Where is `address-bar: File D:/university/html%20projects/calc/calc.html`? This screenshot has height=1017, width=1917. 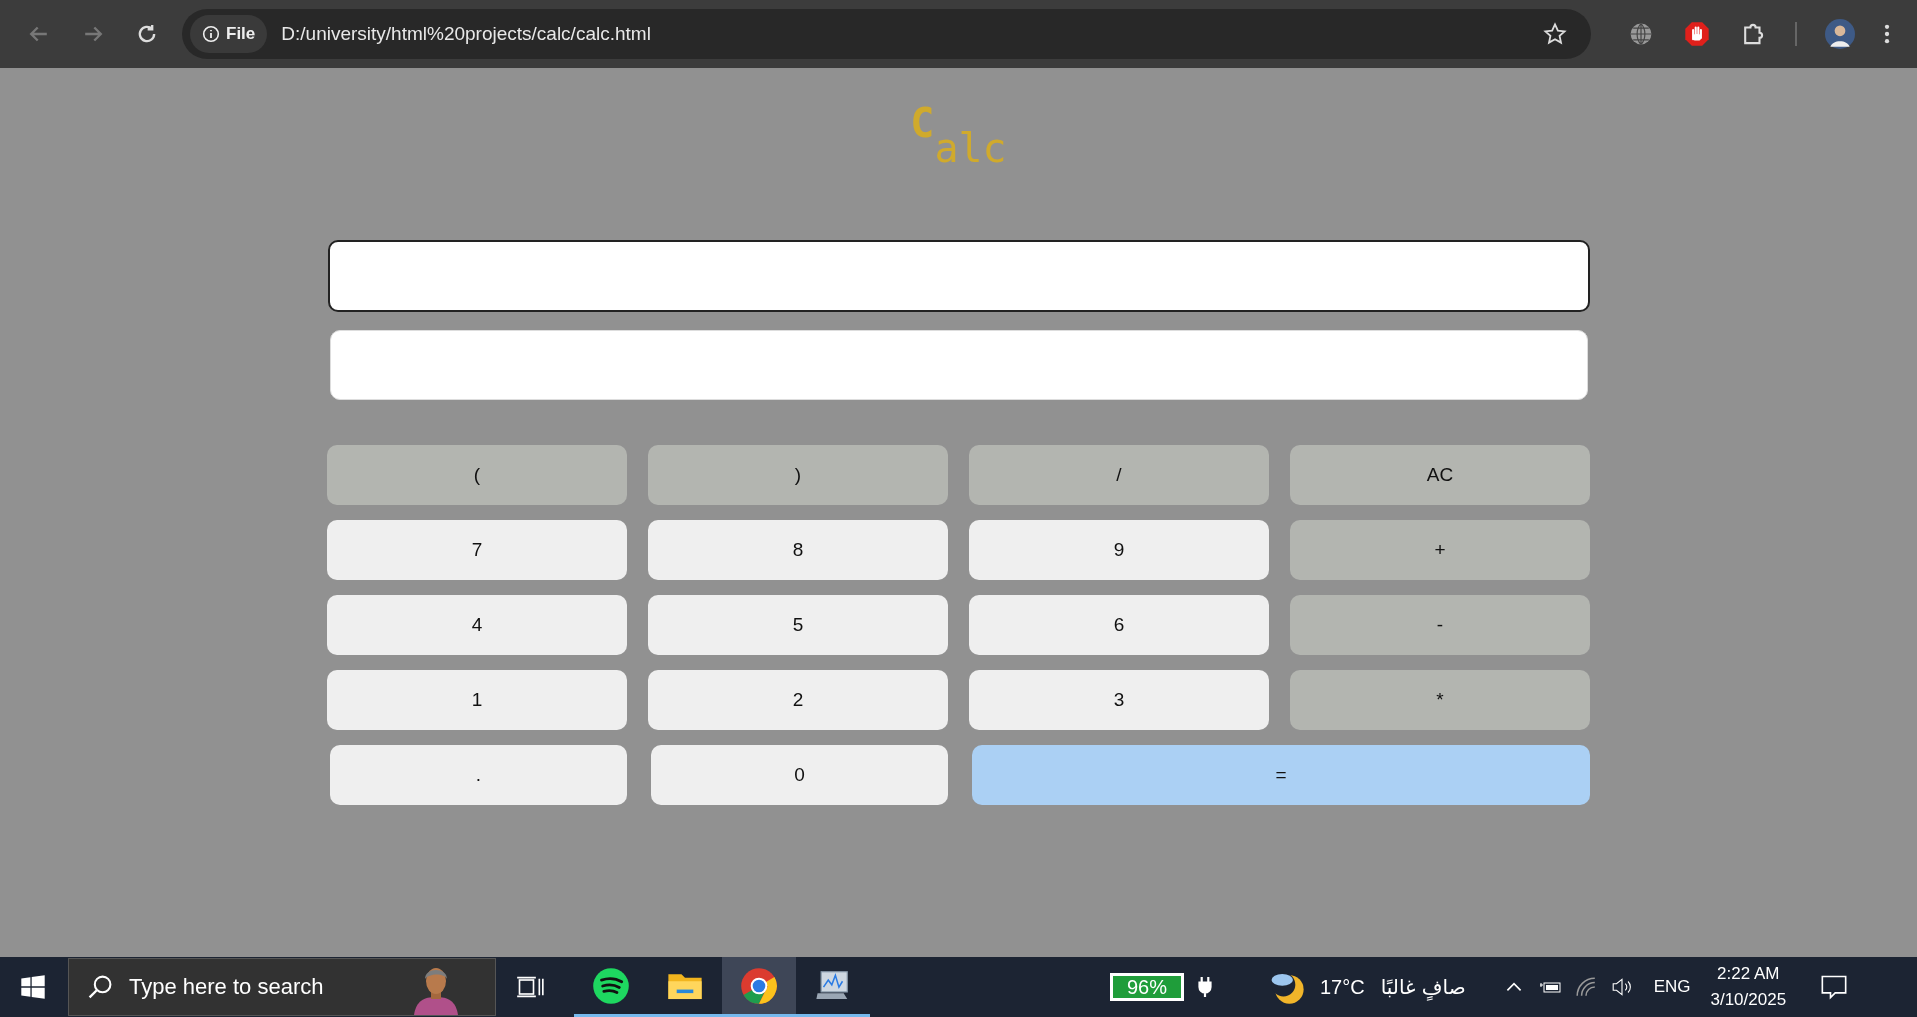 address-bar: File D:/university/html%20projects/calc/calc.html is located at coordinates (886, 34).